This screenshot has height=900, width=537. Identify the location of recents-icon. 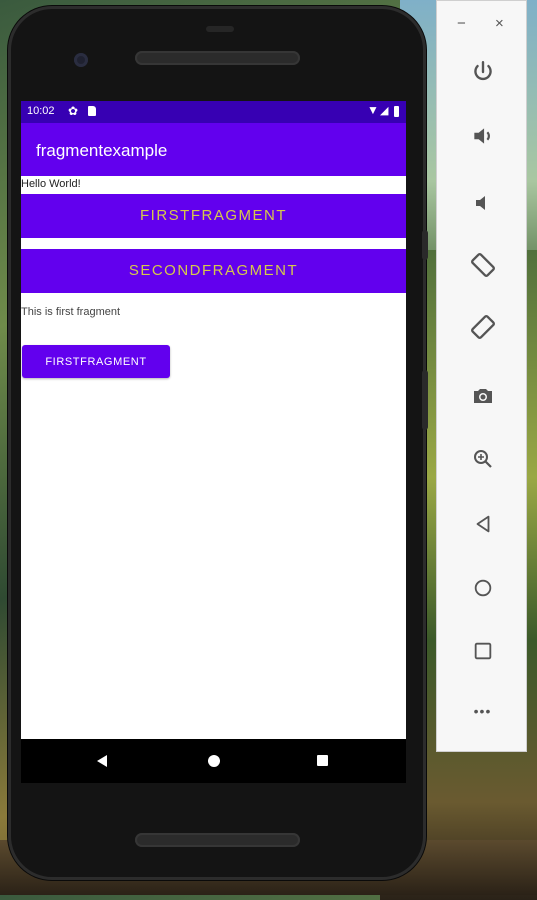
(322, 760).